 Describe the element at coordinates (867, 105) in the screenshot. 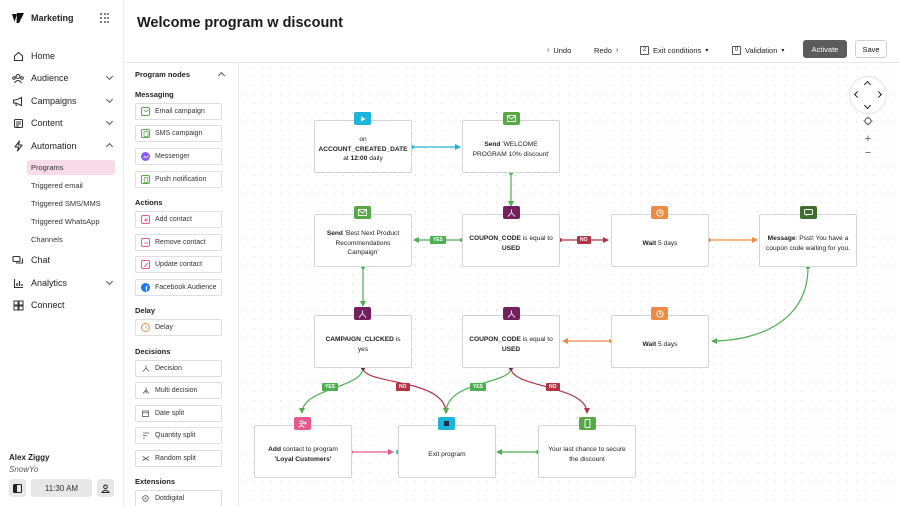

I see `pan-down-icon` at that location.